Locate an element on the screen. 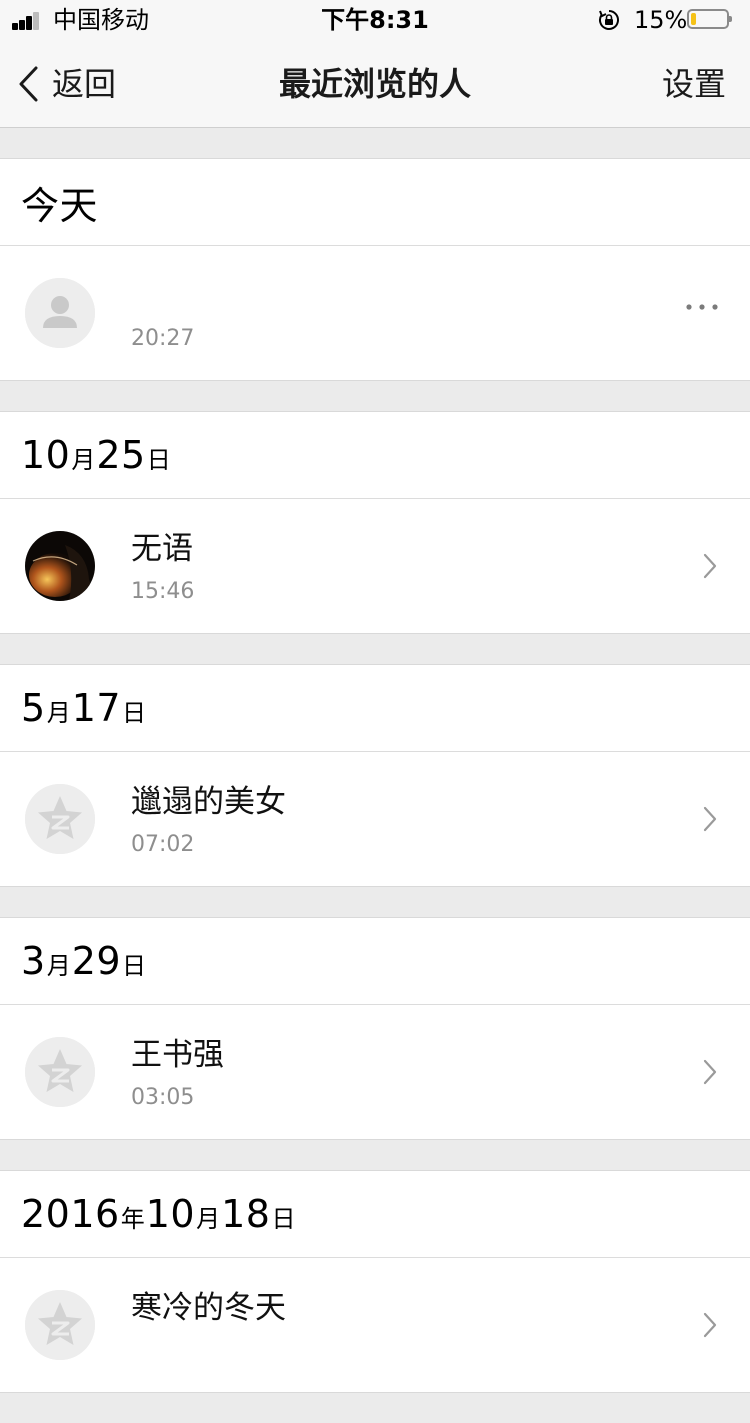 Image resolution: width=750 pixels, height=1423 pixels. section-date-header: 10 月 25 日 is located at coordinates (375, 455).